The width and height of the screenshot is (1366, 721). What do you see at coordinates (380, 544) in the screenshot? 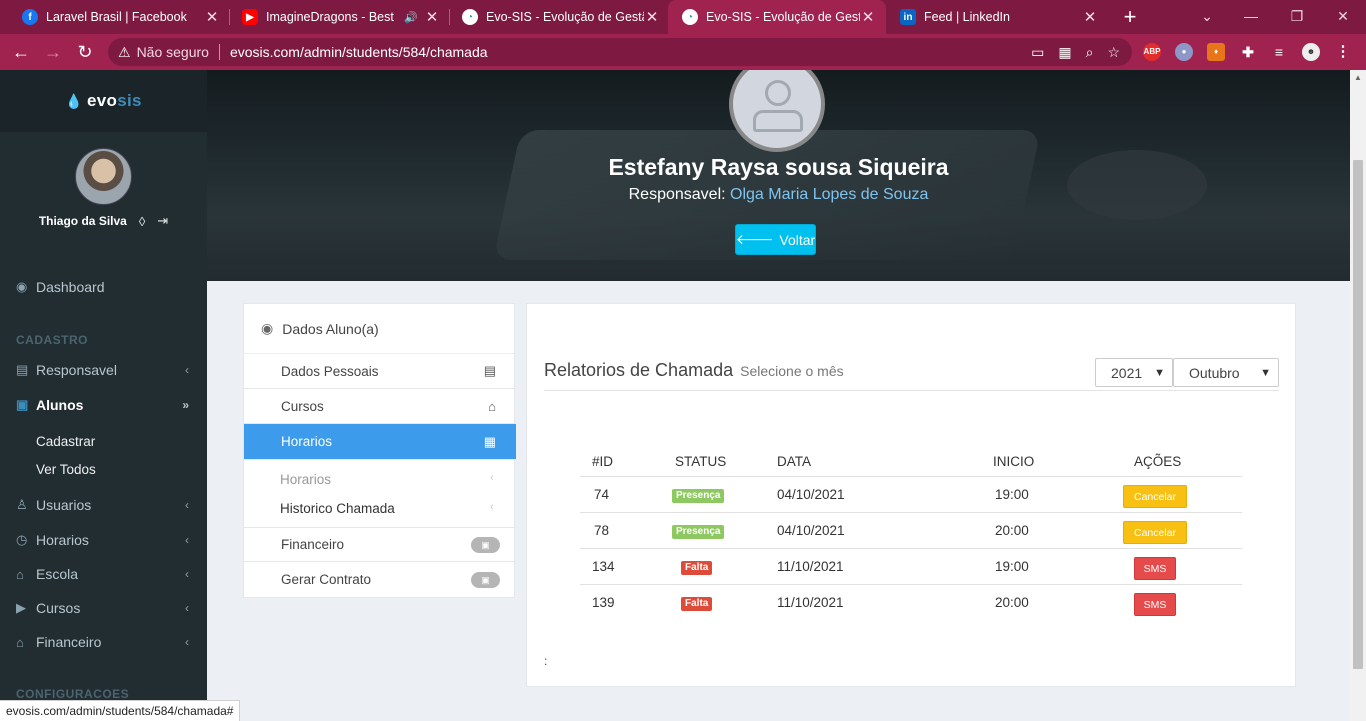
I see `menu-financeiro: Financeiro ▣` at bounding box center [380, 544].